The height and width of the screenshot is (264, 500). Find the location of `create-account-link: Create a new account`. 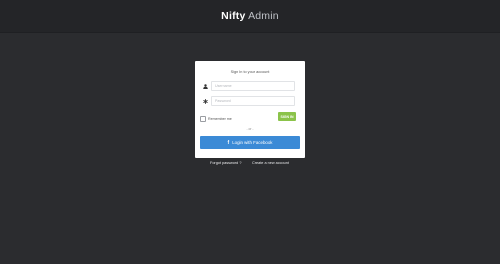

create-account-link: Create a new account is located at coordinates (270, 163).